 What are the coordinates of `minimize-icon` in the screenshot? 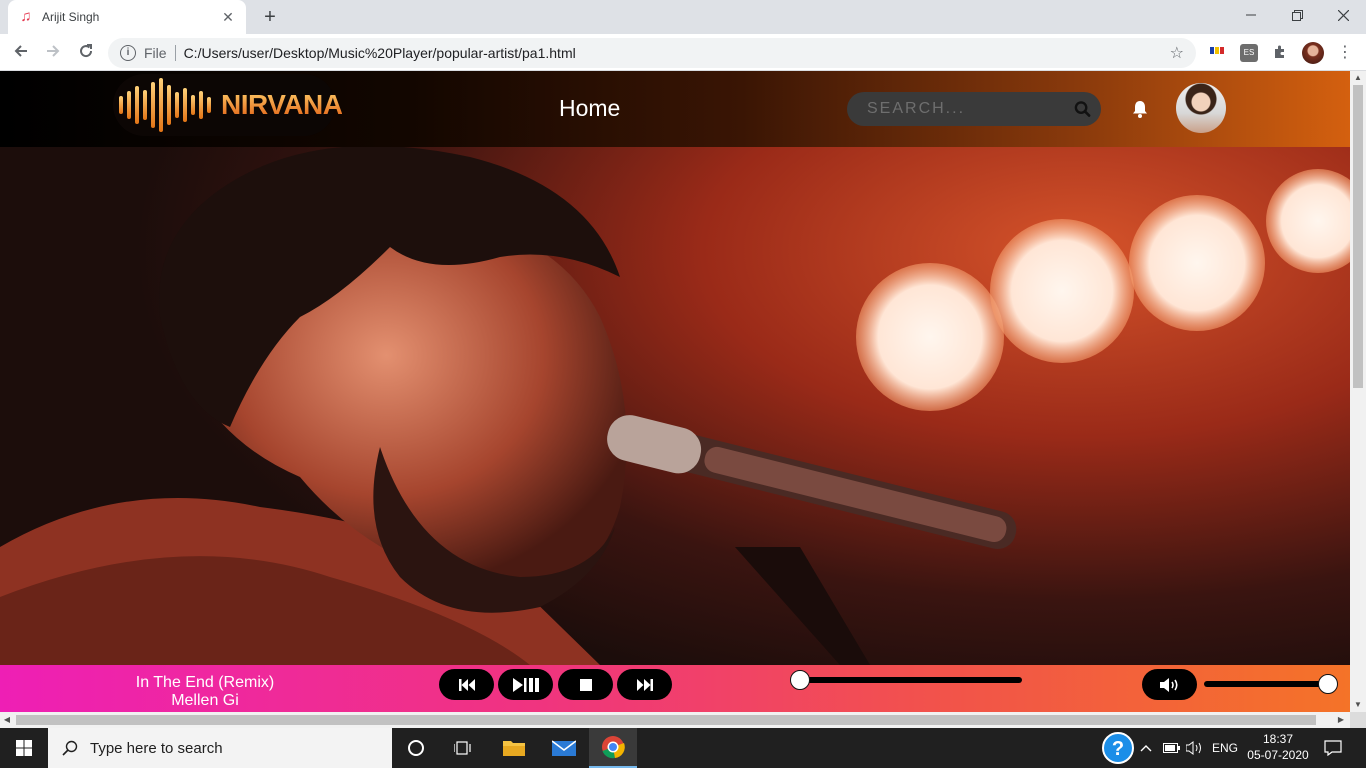 It's located at (1251, 15).